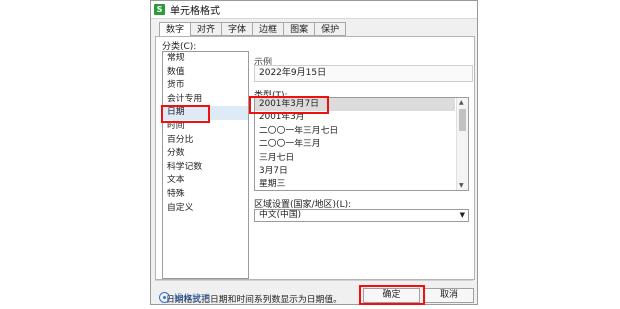 The width and height of the screenshot is (620, 309). I want to click on scroll-up-icon: ▲, so click(461, 102).